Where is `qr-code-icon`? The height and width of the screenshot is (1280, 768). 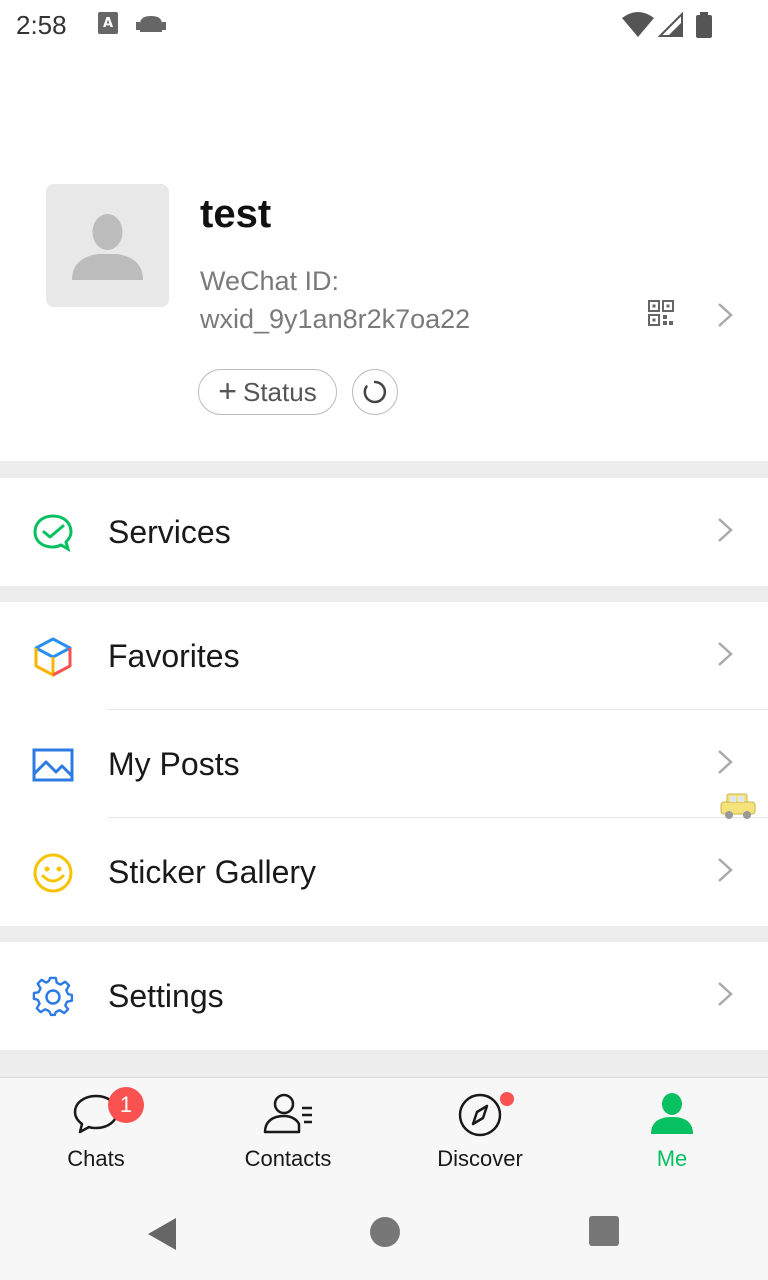 qr-code-icon is located at coordinates (661, 315).